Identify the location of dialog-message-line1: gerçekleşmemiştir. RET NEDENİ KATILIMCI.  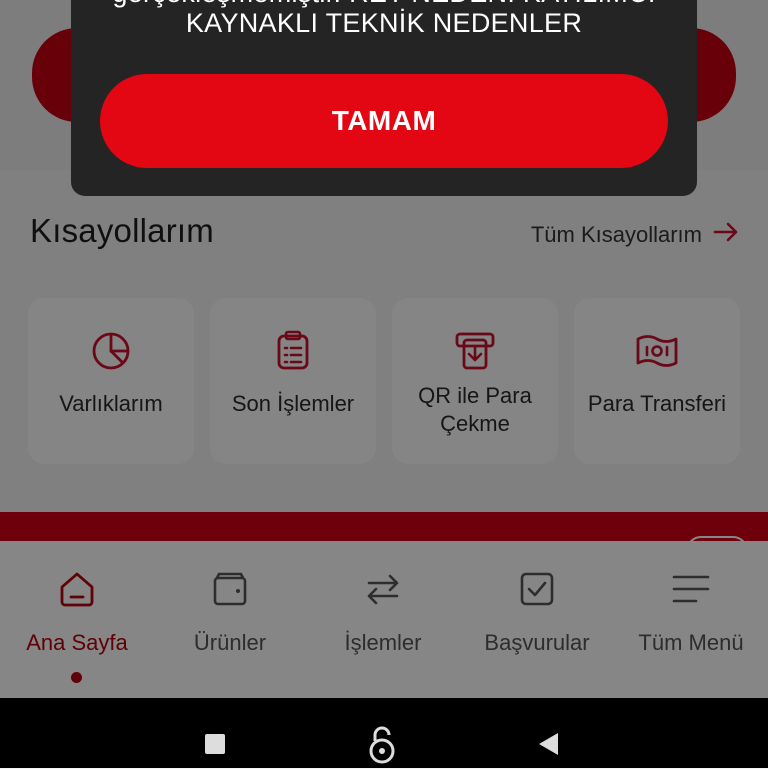
(384, 4).